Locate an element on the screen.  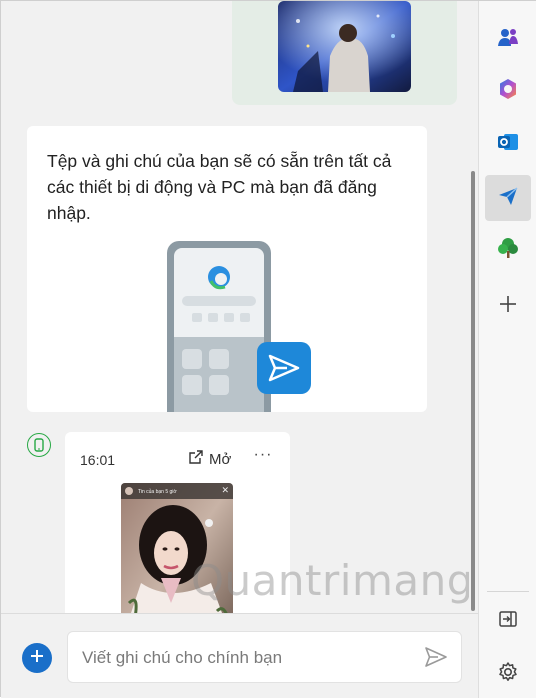
sent-image-thumbnail is located at coordinates (344, 46).